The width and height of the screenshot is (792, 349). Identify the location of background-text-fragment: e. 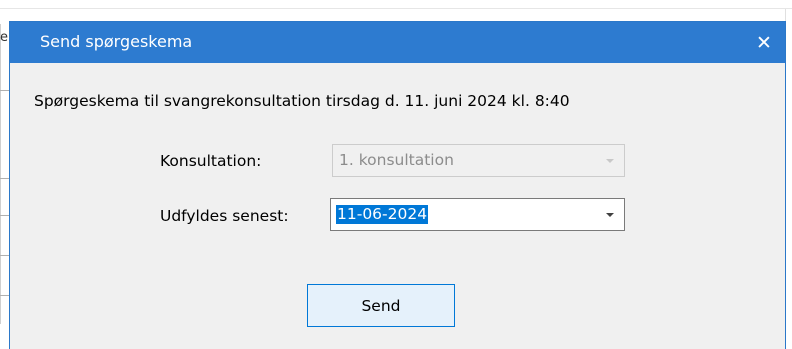
(4, 37).